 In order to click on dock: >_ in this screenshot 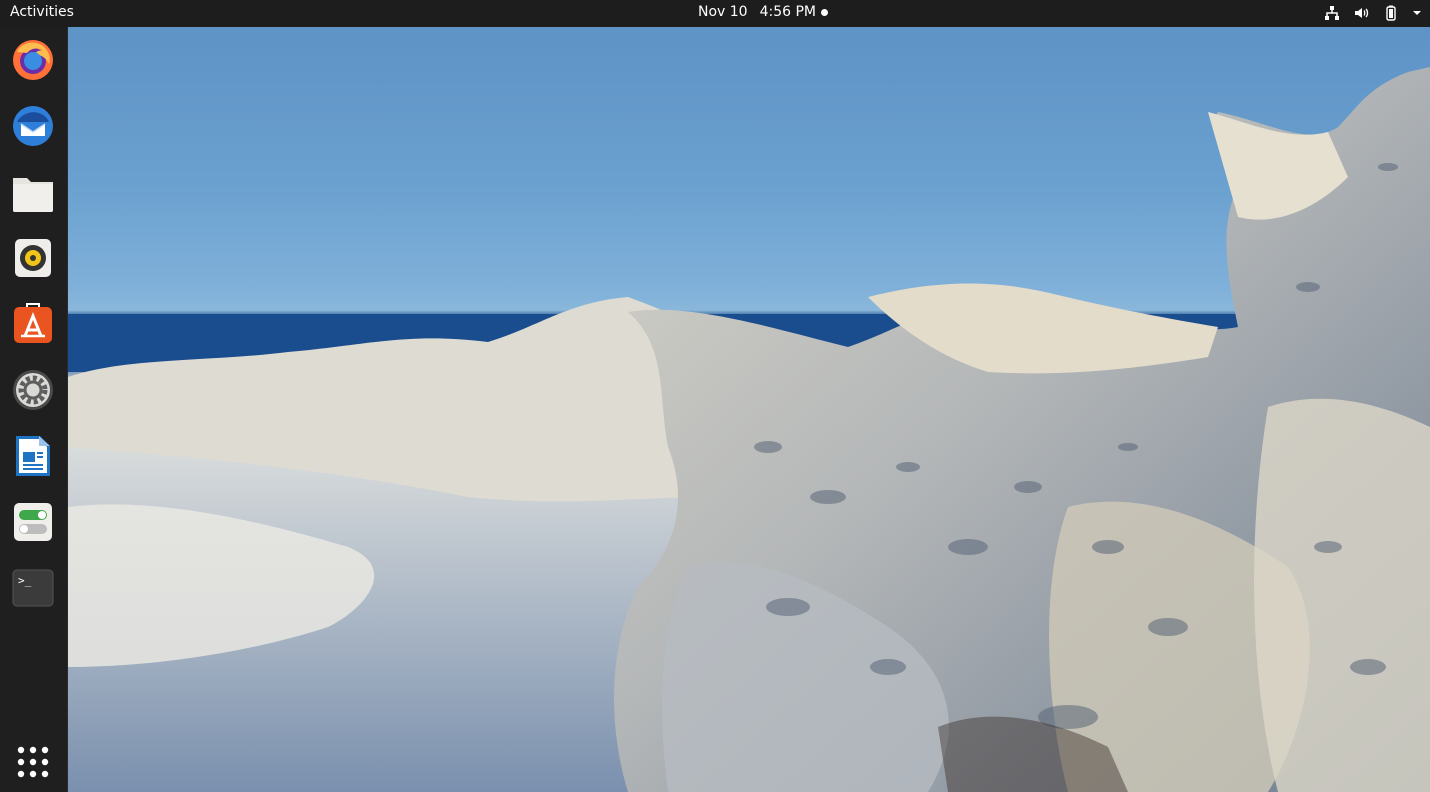, I will do `click(34, 409)`.